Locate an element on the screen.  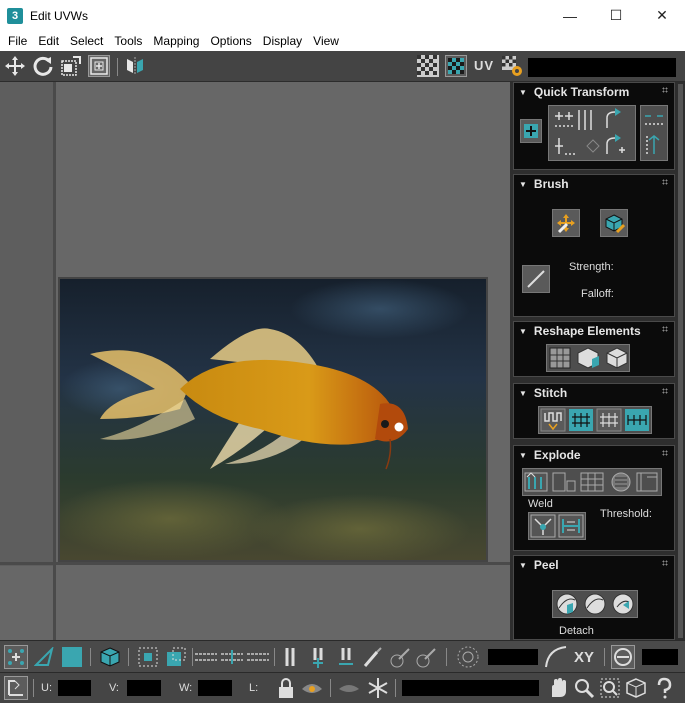
checker-pattern-icon is located at coordinates (428, 66).